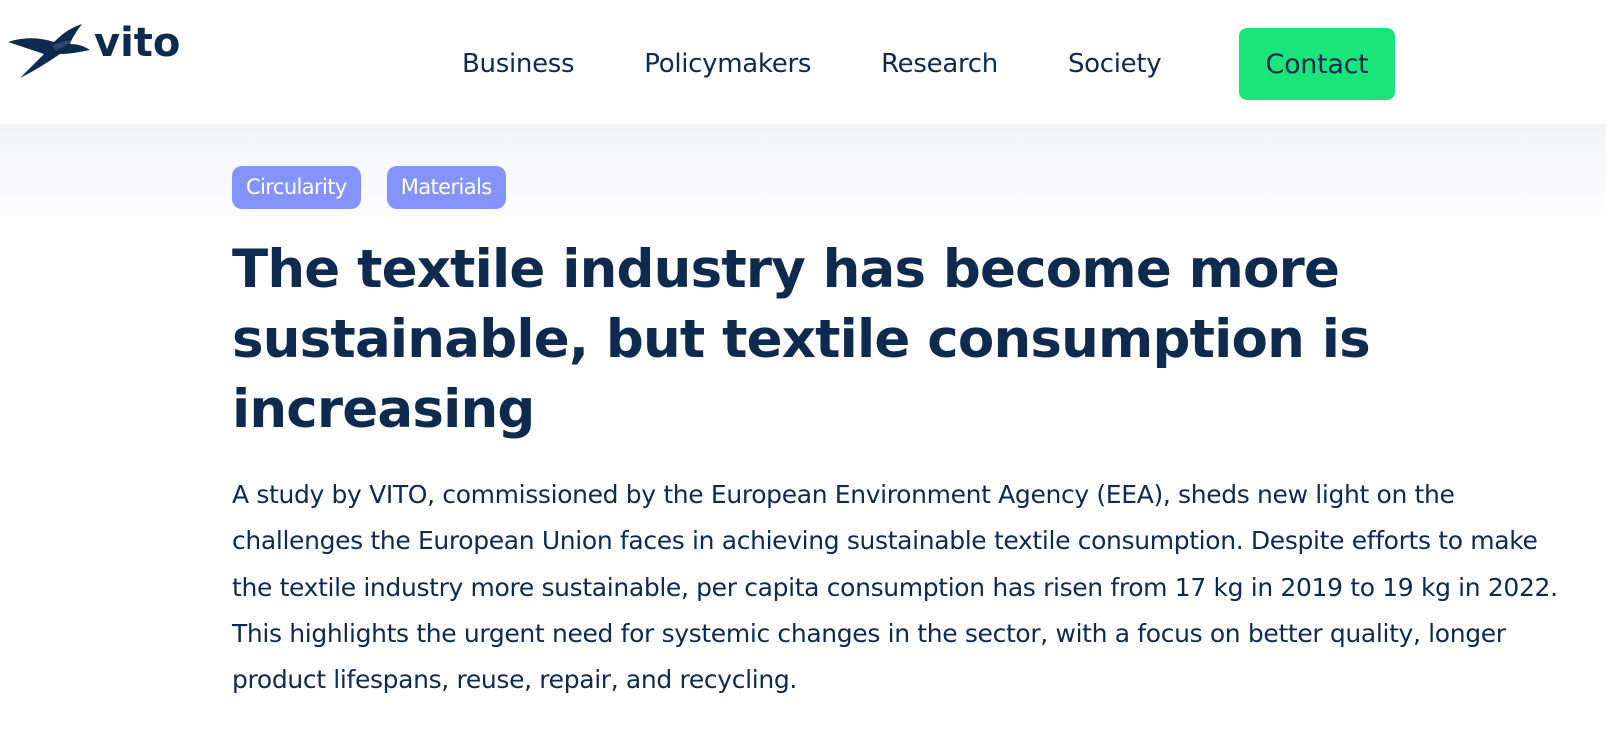  Describe the element at coordinates (1115, 64) in the screenshot. I see `nav-item-society: Society` at that location.